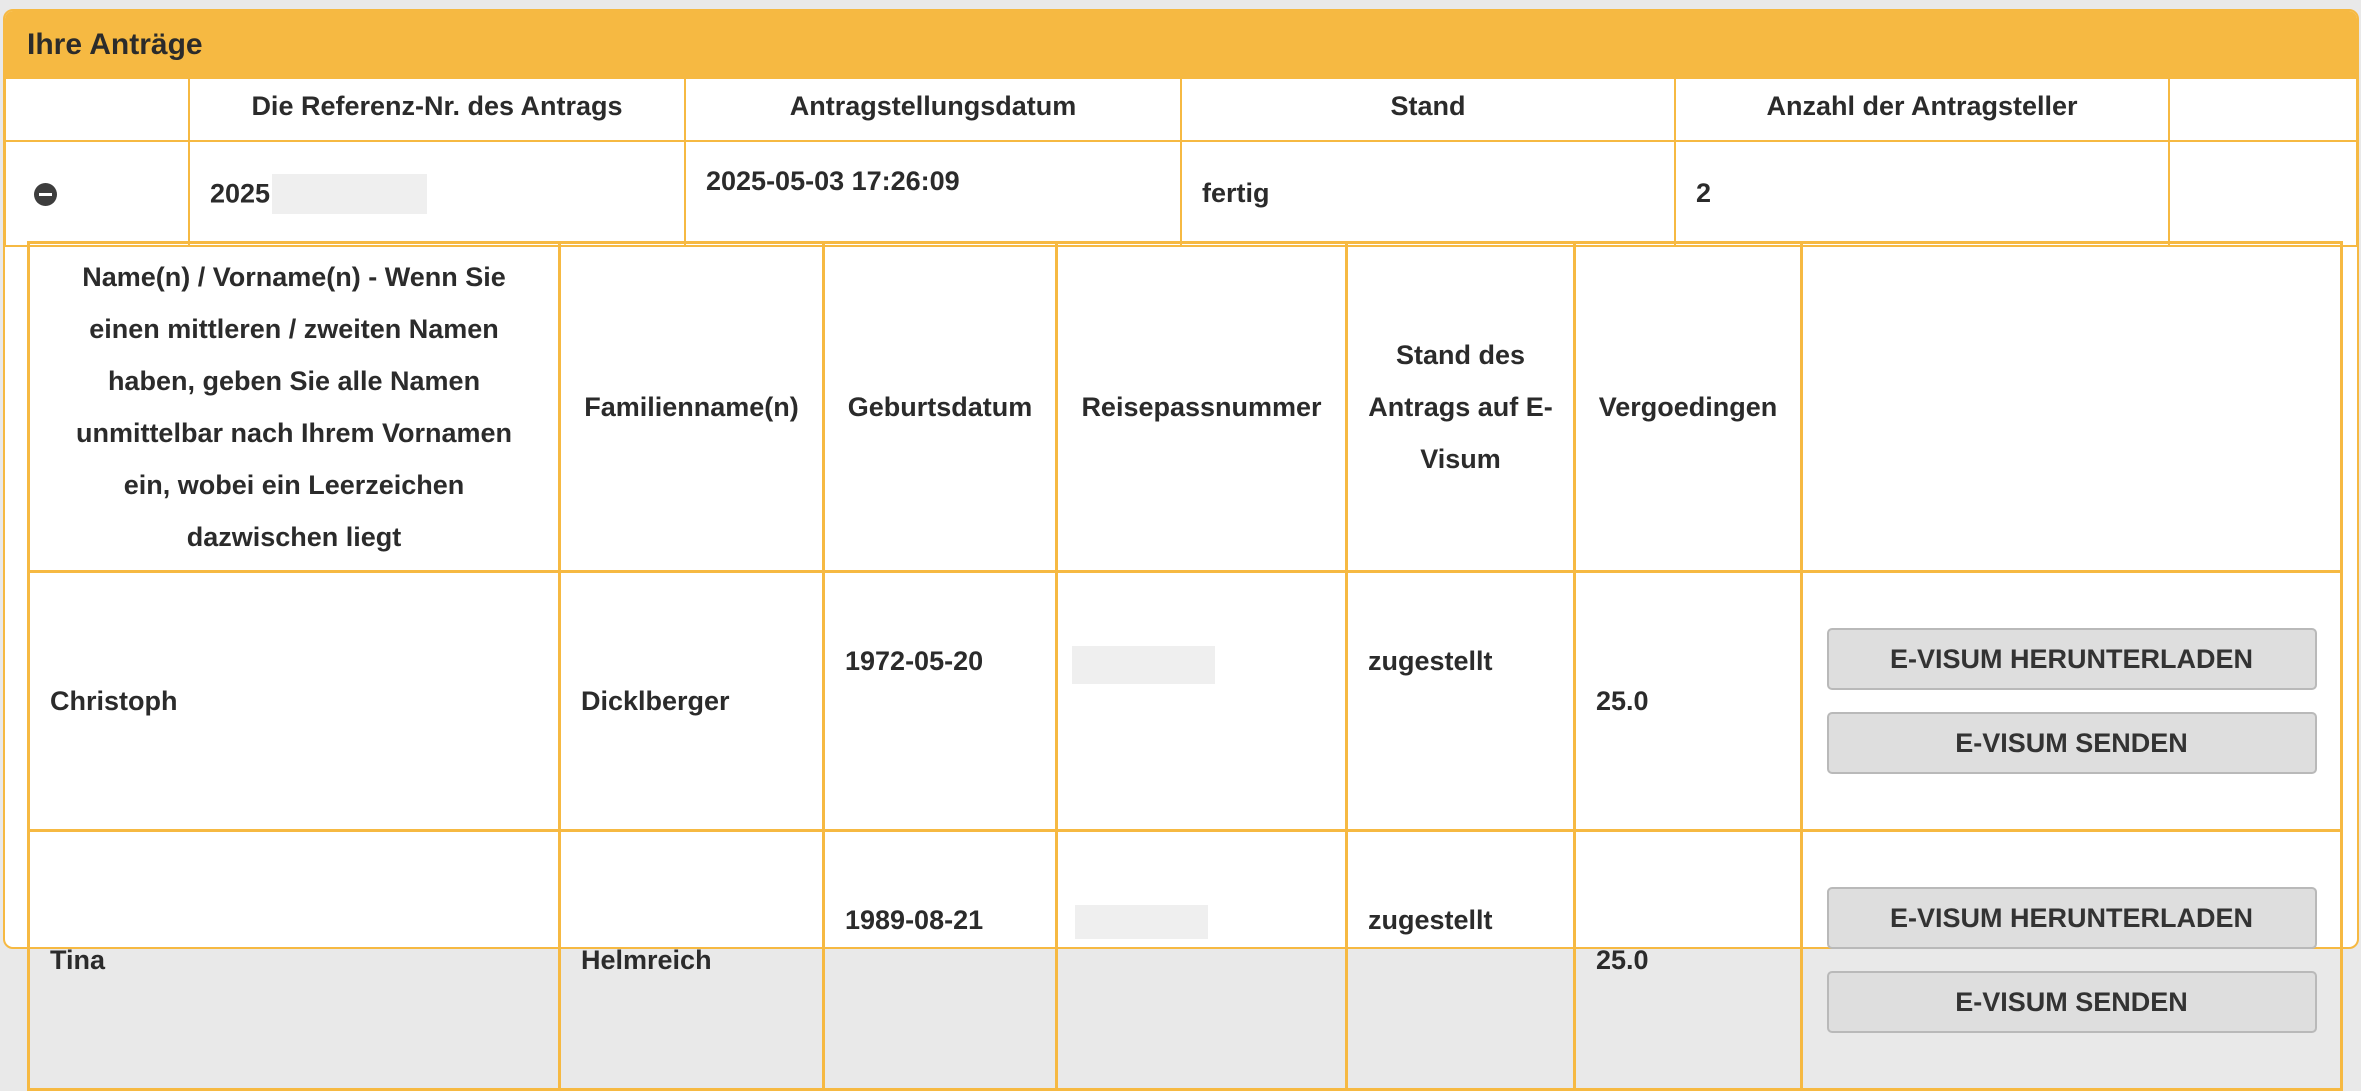 This screenshot has height=1091, width=2361. Describe the element at coordinates (437, 193) in the screenshot. I see `reference-cell: 2025` at that location.